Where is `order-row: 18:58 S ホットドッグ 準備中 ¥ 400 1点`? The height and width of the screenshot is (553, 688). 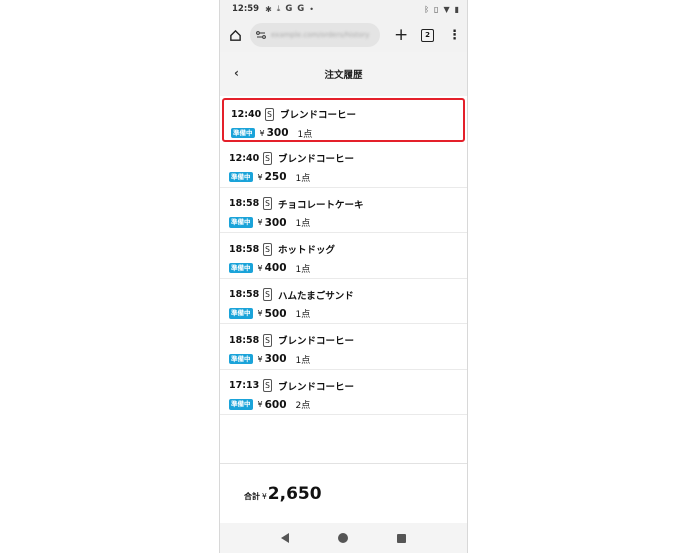 order-row: 18:58 S ホットドッグ 準備中 ¥ 400 1点 is located at coordinates (343, 256).